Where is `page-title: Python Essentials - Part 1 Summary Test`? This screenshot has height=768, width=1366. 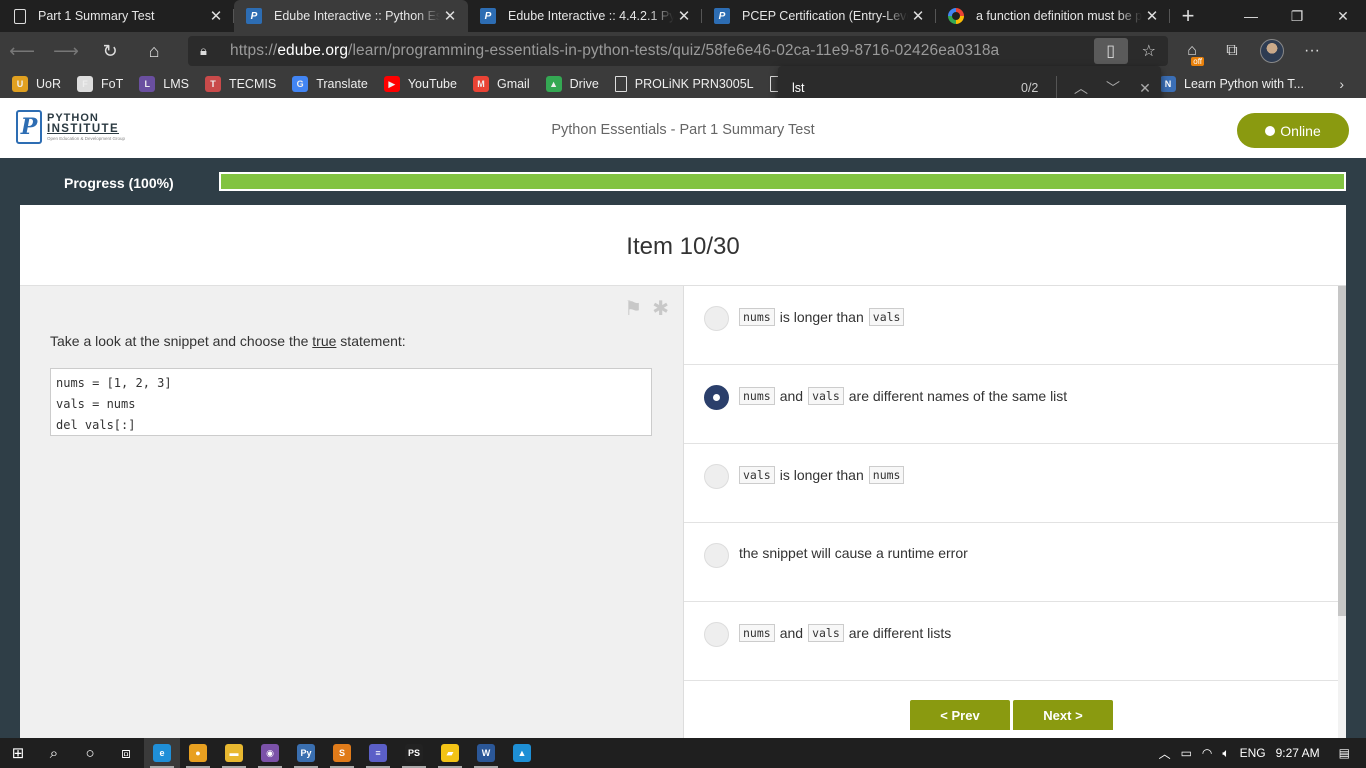 page-title: Python Essentials - Part 1 Summary Test is located at coordinates (683, 130).